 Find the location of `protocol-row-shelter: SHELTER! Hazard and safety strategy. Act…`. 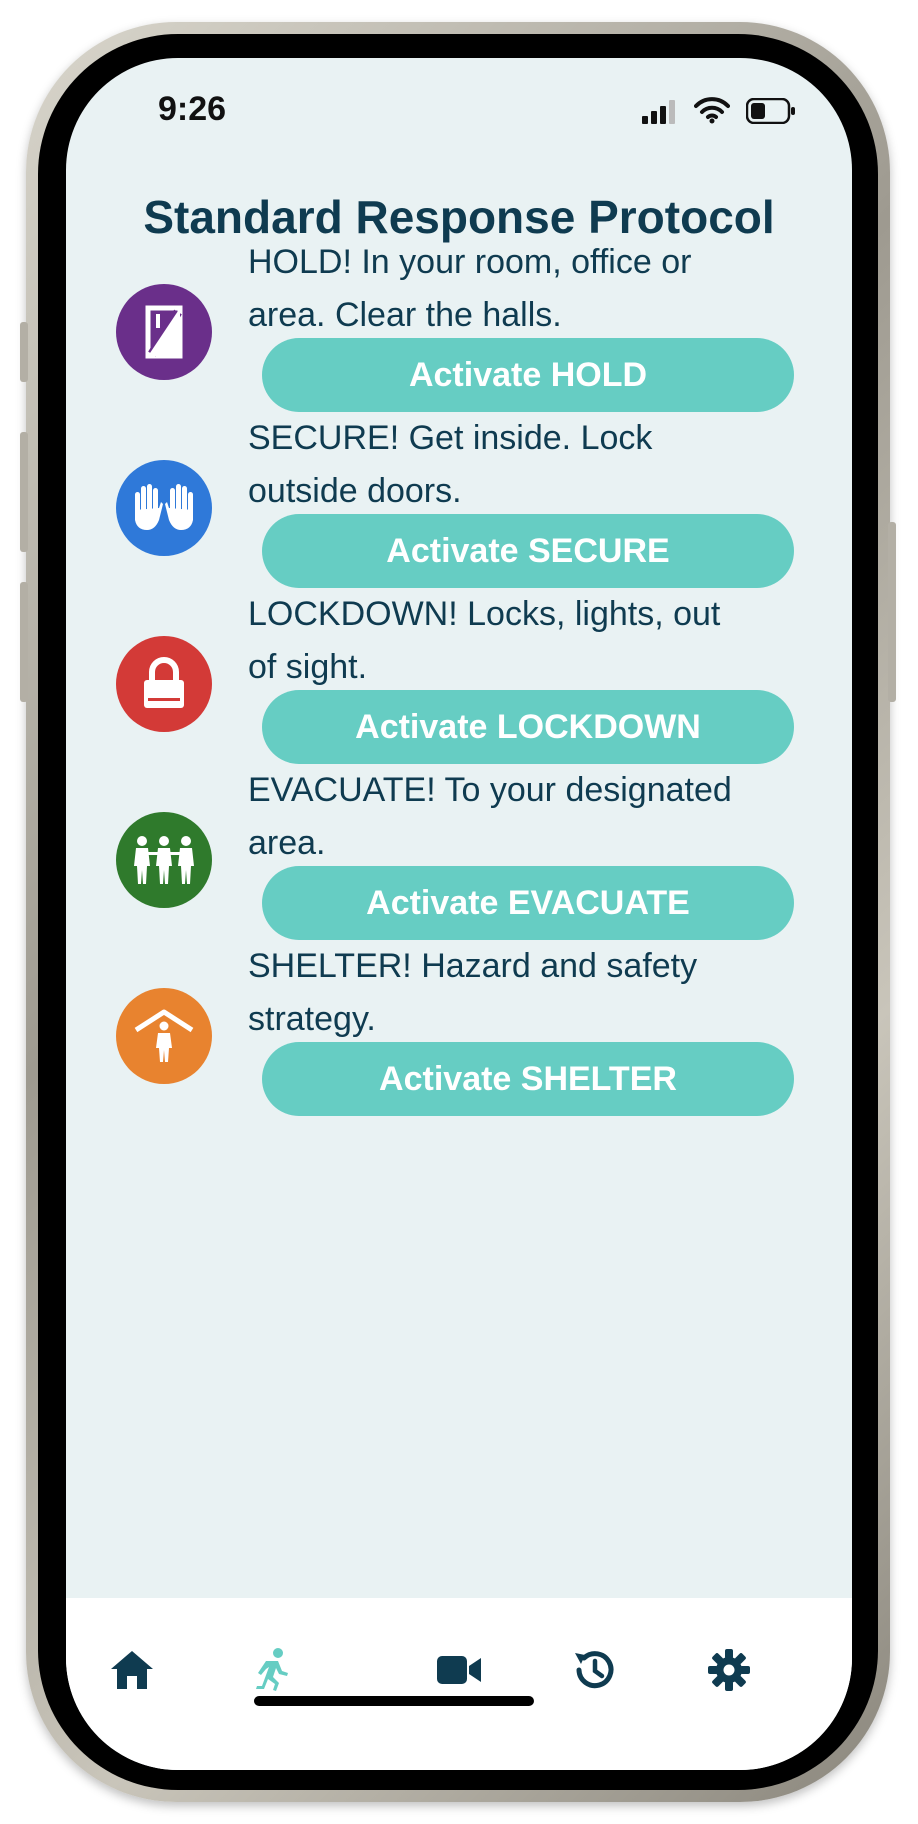

protocol-row-shelter: SHELTER! Hazard and safety strategy. Act… is located at coordinates (459, 1042).